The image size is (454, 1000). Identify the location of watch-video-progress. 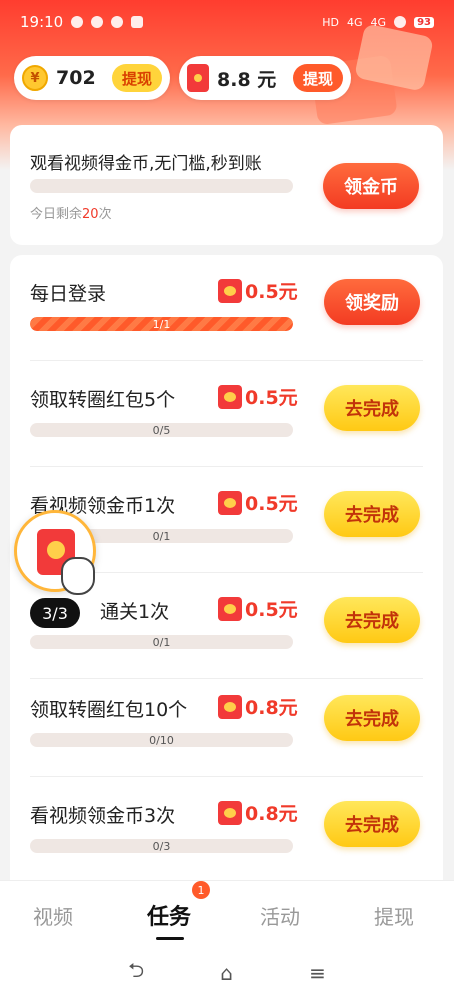
(161, 186).